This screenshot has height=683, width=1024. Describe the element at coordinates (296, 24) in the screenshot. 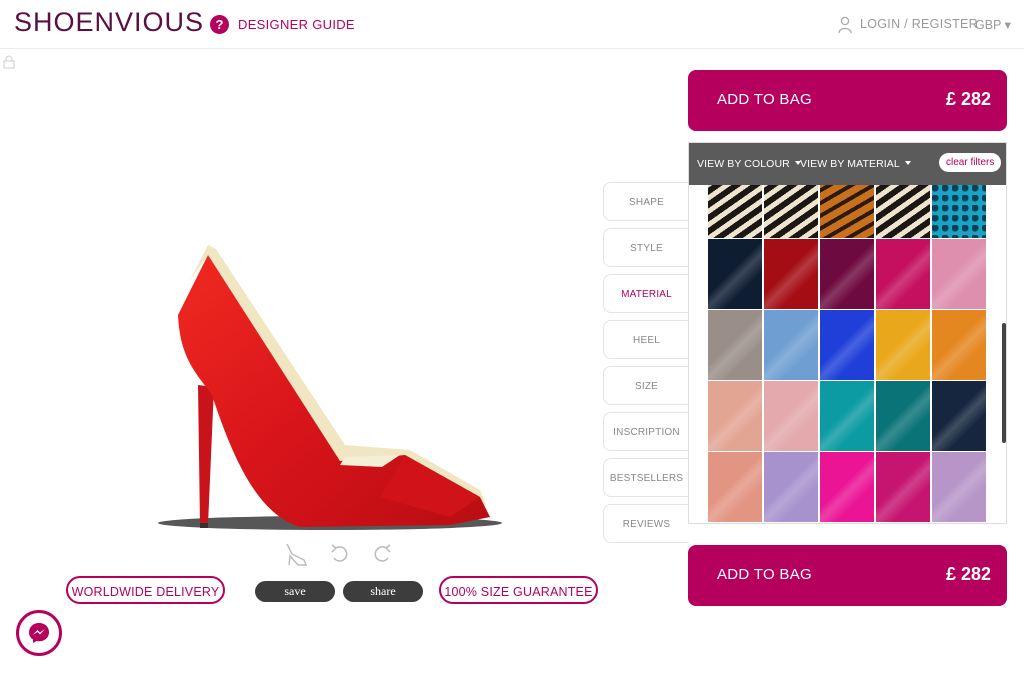

I see `designer-guide-link: DESIGNER GUIDE` at that location.